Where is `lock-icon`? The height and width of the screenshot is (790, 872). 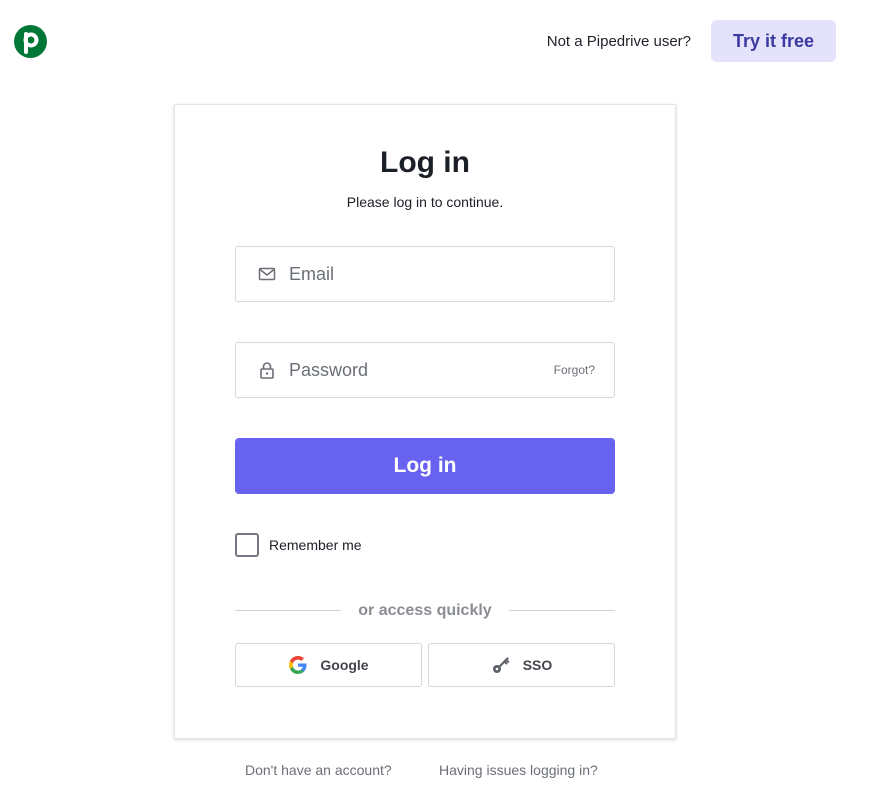 lock-icon is located at coordinates (267, 370).